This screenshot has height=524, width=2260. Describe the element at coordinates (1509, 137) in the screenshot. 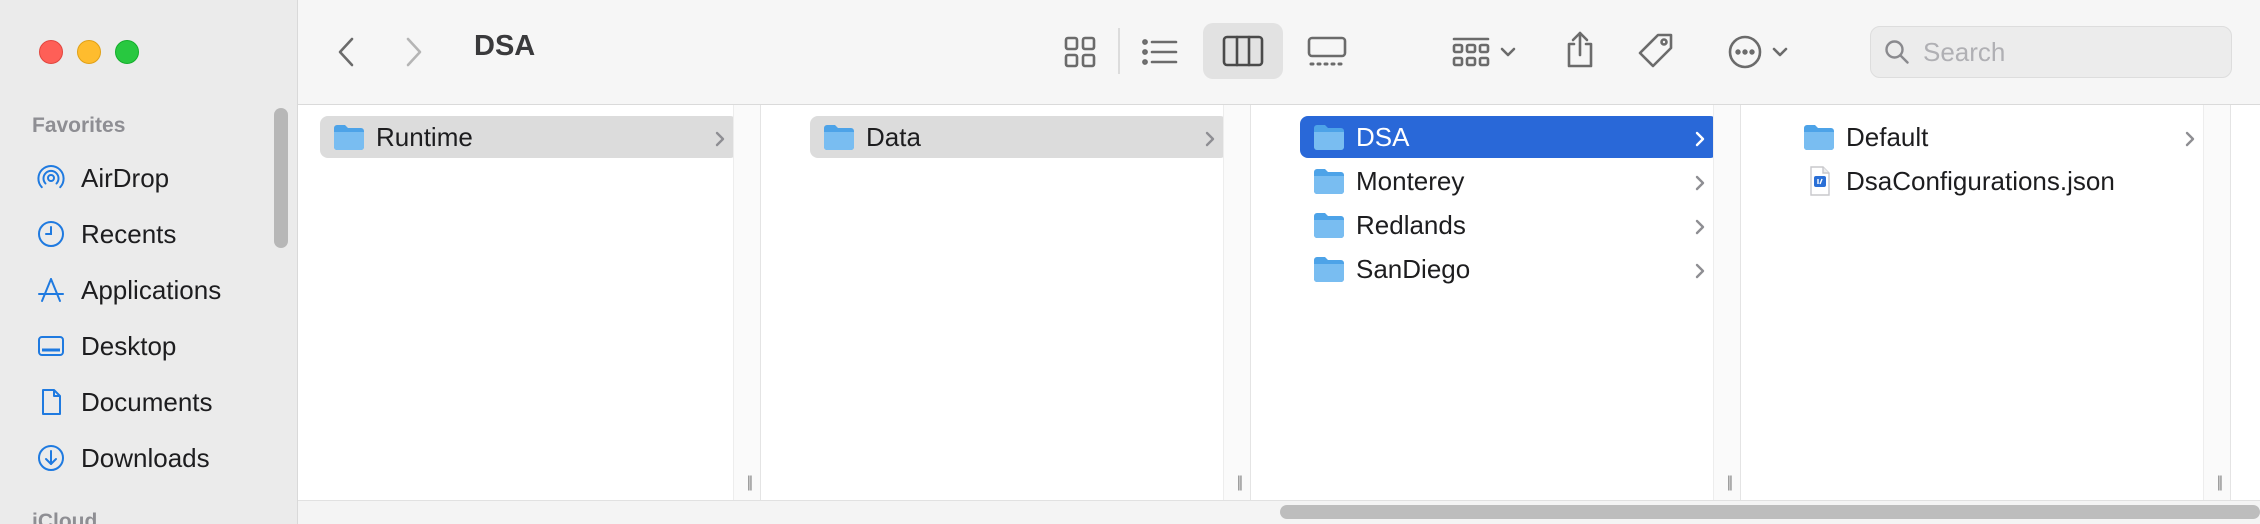

I see `list-item: DSA` at that location.